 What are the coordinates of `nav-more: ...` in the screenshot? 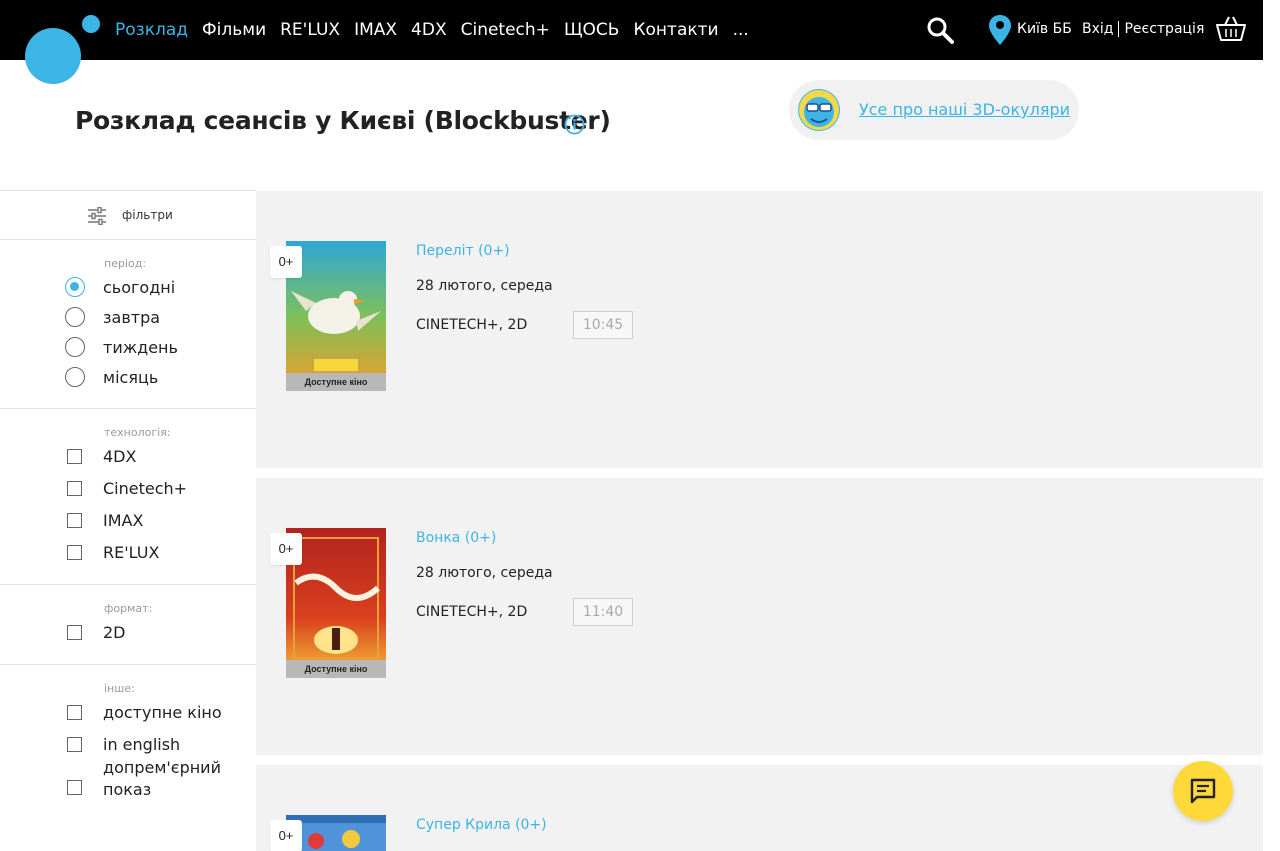 It's located at (741, 30).